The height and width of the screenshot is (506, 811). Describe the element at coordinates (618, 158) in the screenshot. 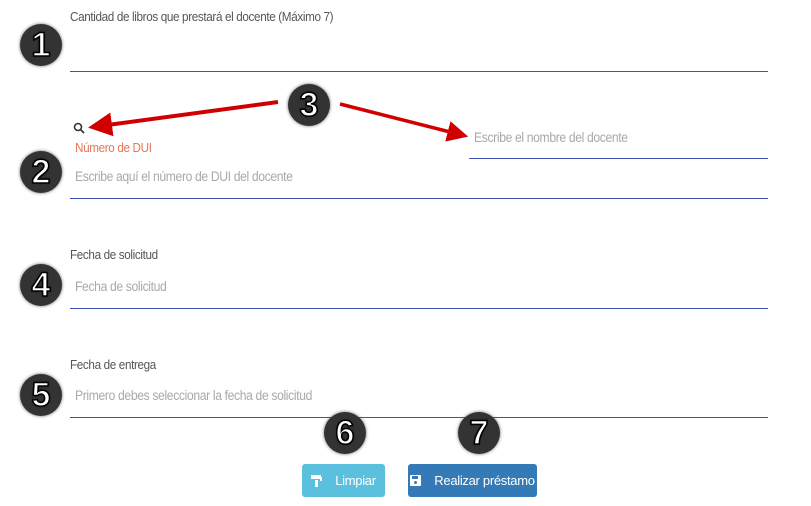

I see `nombre-underline` at that location.